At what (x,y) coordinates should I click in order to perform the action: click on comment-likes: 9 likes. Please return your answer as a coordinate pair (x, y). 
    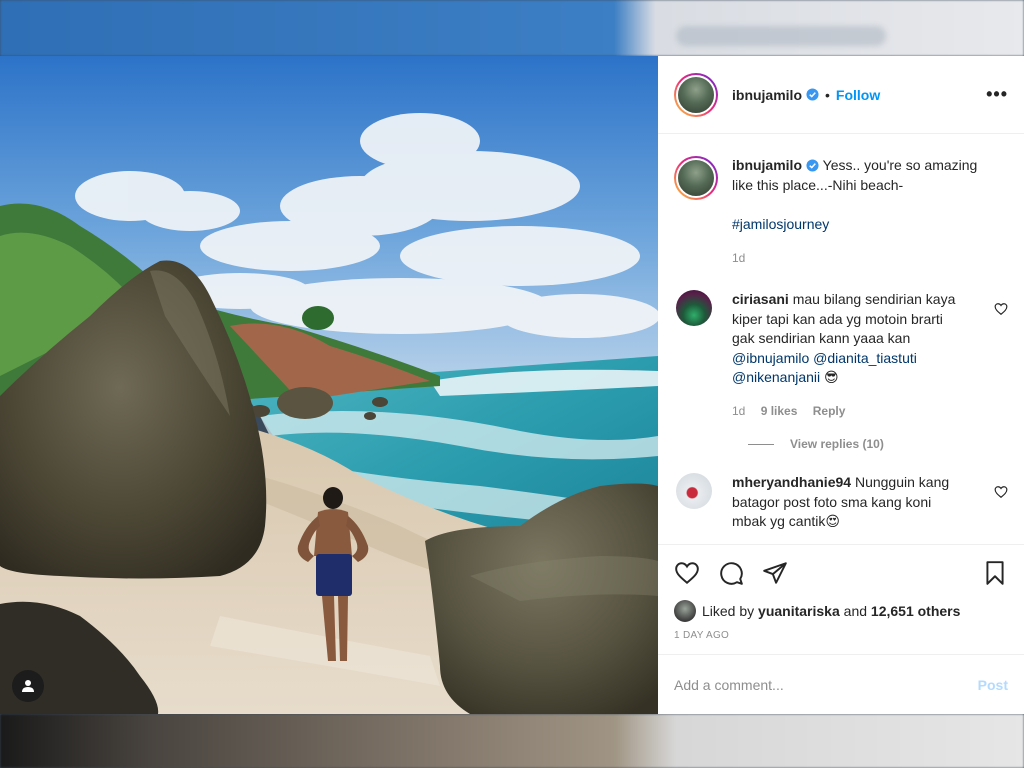
    Looking at the image, I should click on (779, 411).